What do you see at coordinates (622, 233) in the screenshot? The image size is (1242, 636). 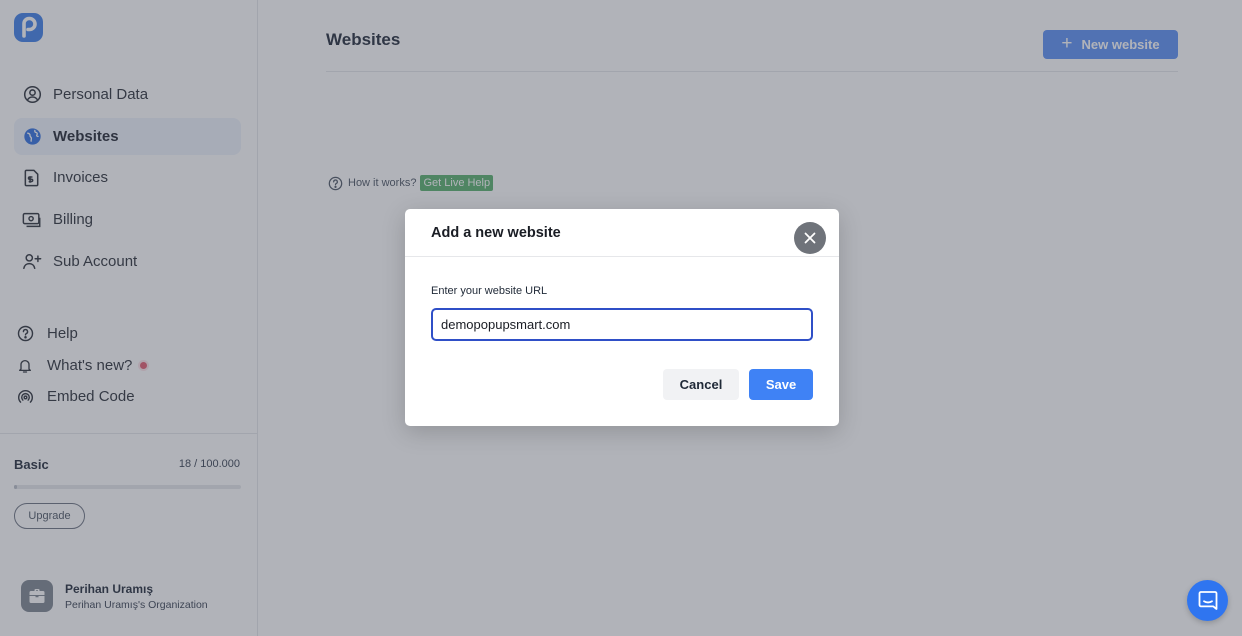 I see `modal-header: Add a new website` at bounding box center [622, 233].